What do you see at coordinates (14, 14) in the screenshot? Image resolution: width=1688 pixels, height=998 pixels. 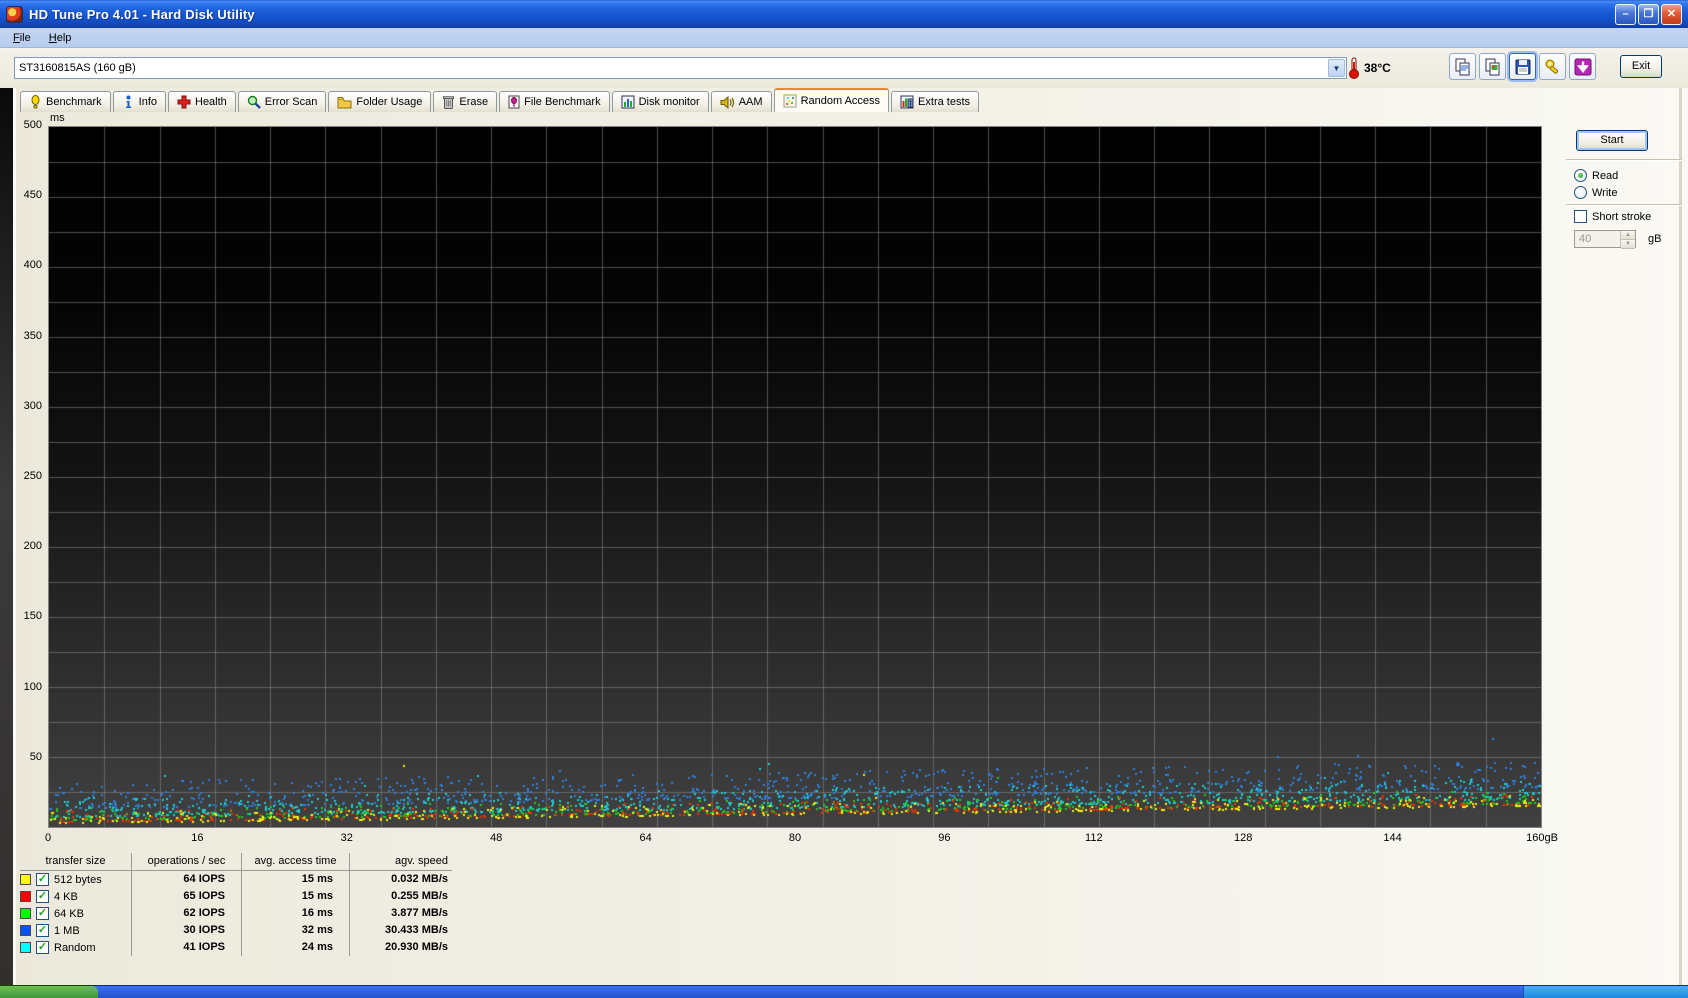 I see `hdtune-app-icon` at bounding box center [14, 14].